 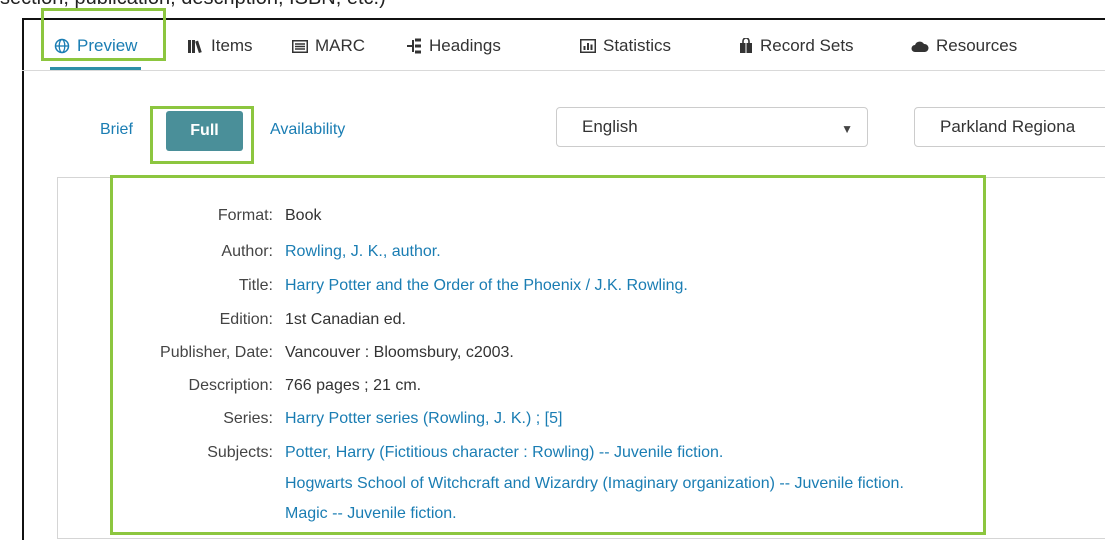 What do you see at coordinates (230, 385) in the screenshot?
I see `description-label: Description:` at bounding box center [230, 385].